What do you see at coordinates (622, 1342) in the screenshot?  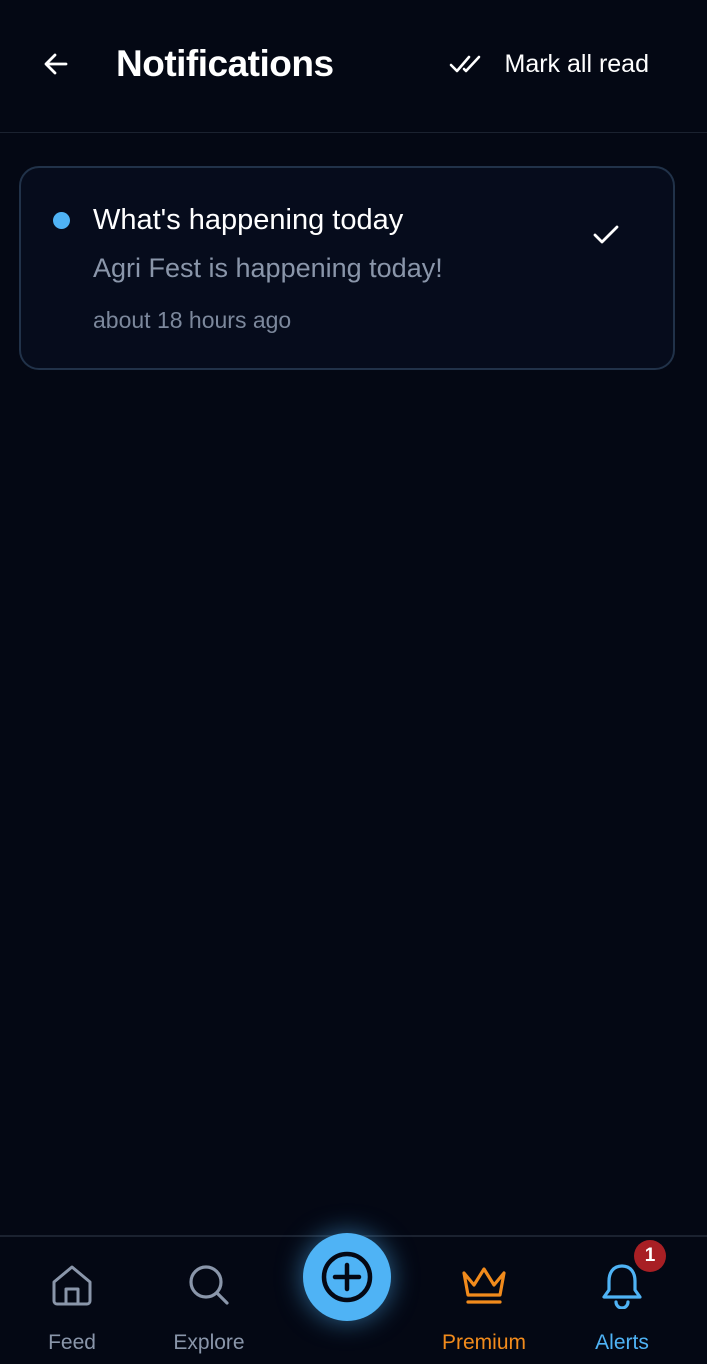 I see `nav-label-alerts: Alerts` at bounding box center [622, 1342].